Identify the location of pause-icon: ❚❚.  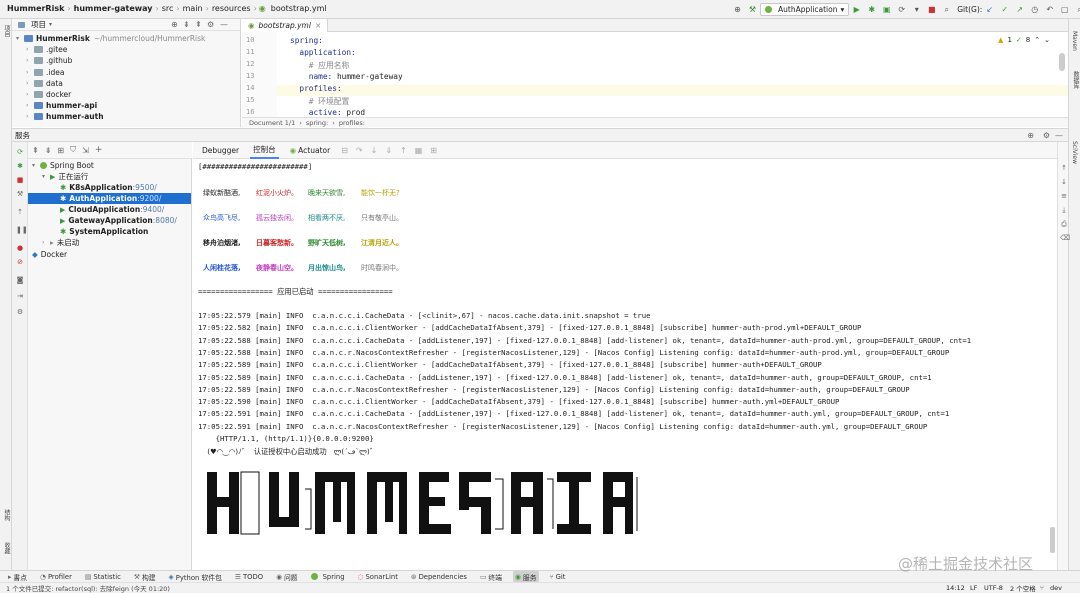
(22, 230).